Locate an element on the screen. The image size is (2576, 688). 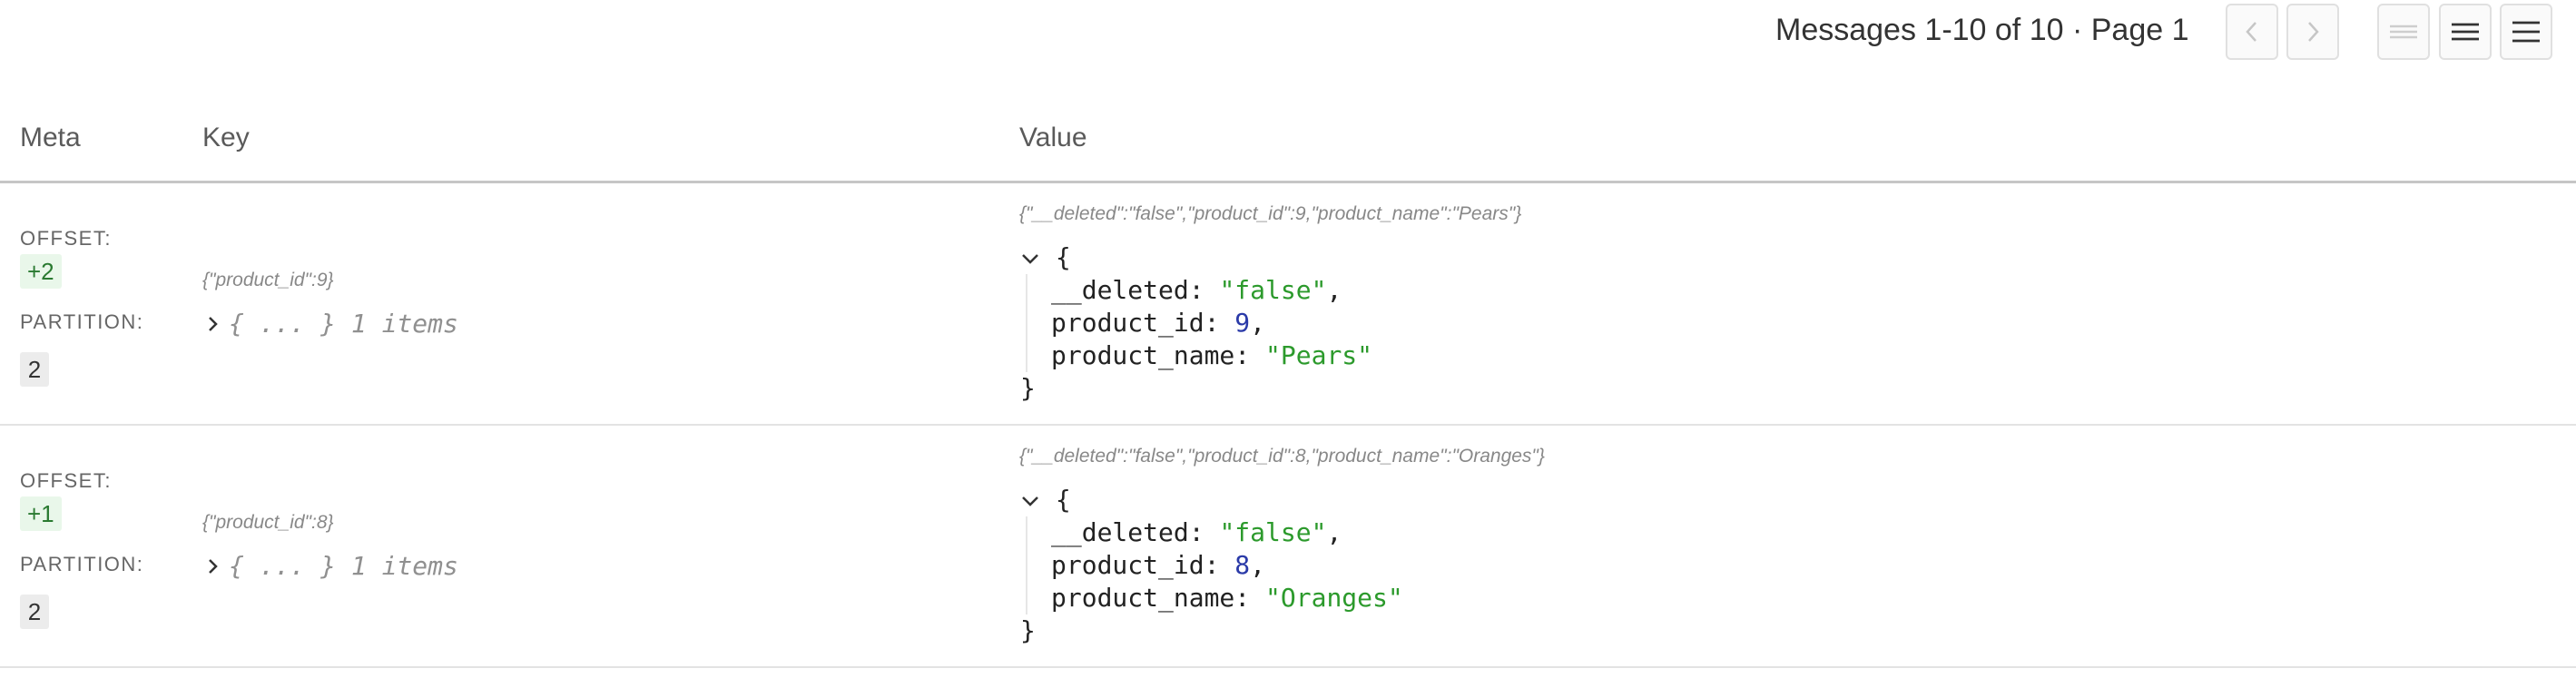
paging-text: Messages 1-10 of 10 · Page 1 is located at coordinates (1982, 30).